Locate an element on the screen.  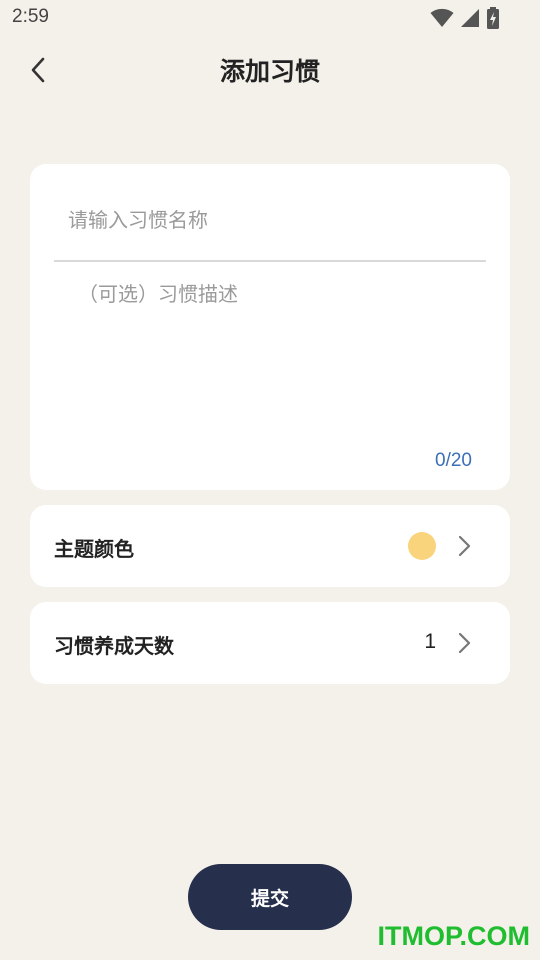
status-icons is located at coordinates (465, 20).